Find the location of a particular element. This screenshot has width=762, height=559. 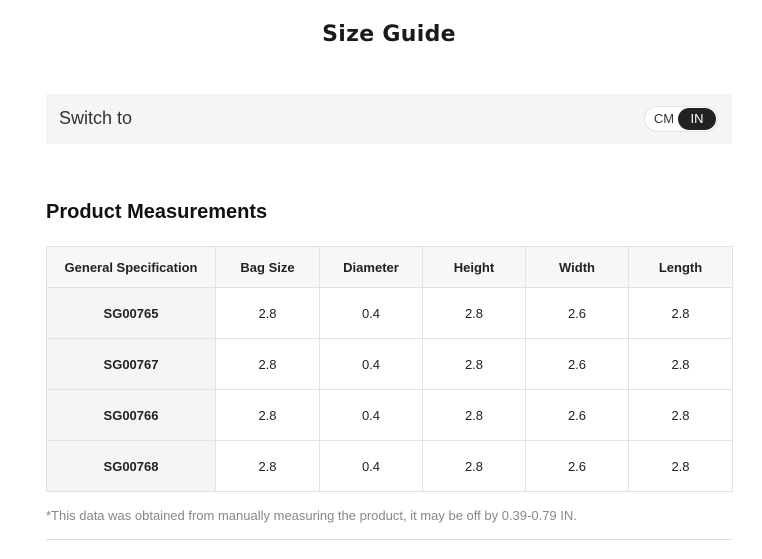

cell-specification: SG00765 is located at coordinates (131, 313).